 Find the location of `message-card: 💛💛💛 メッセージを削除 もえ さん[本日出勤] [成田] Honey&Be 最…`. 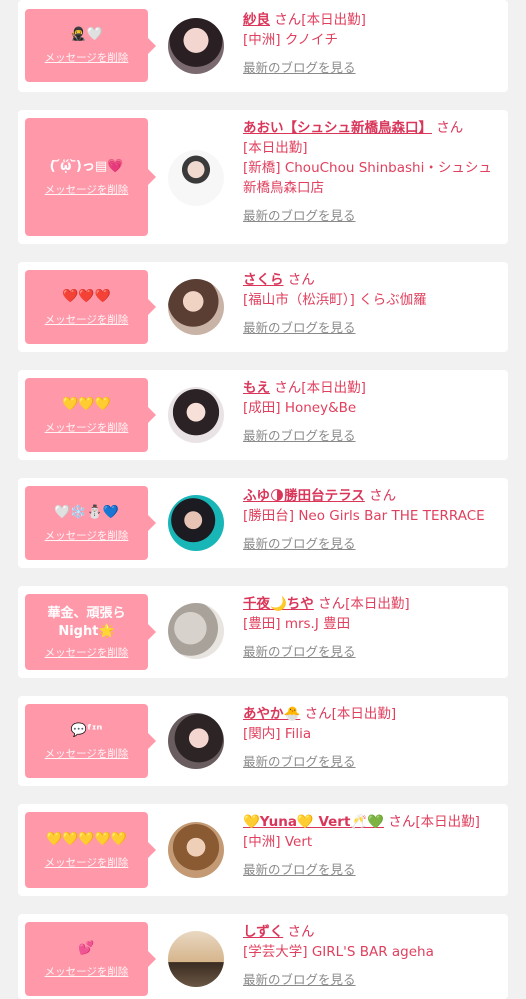

message-card: 💛💛💛 メッセージを削除 もえ さん[本日出勤] [成田] Honey&Be 最… is located at coordinates (263, 415).